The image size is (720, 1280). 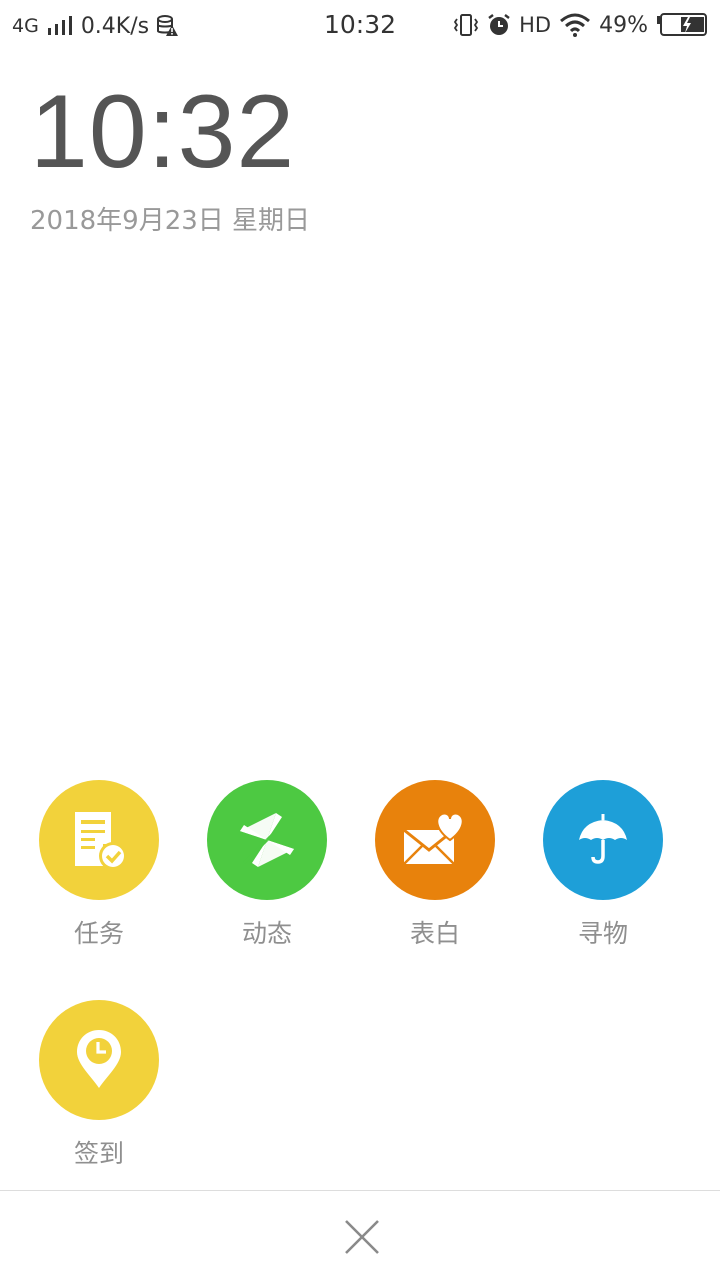 I want to click on clock-date: 2018年9月23日 星期日, so click(x=170, y=221).